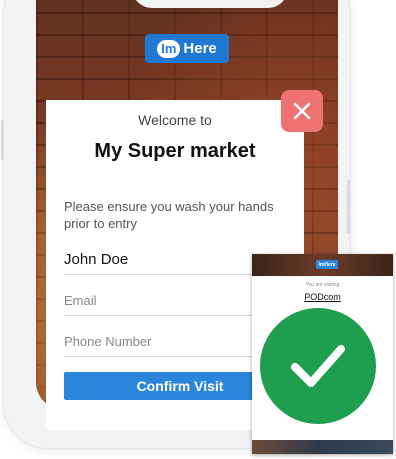 The image size is (396, 459). Describe the element at coordinates (108, 341) in the screenshot. I see `phone-field-placeholder: Phone Number` at that location.